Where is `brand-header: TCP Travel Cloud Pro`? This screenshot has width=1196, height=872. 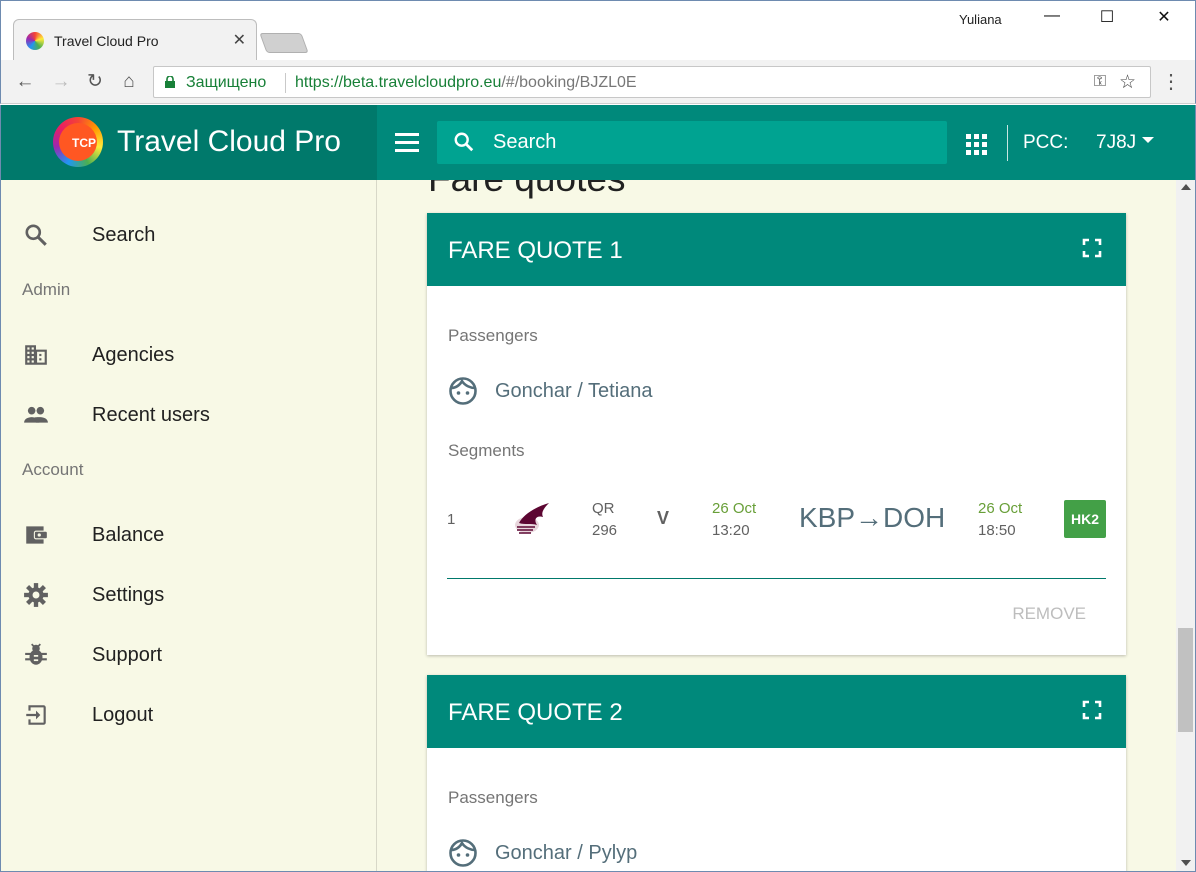
brand-header: TCP Travel Cloud Pro is located at coordinates (189, 142).